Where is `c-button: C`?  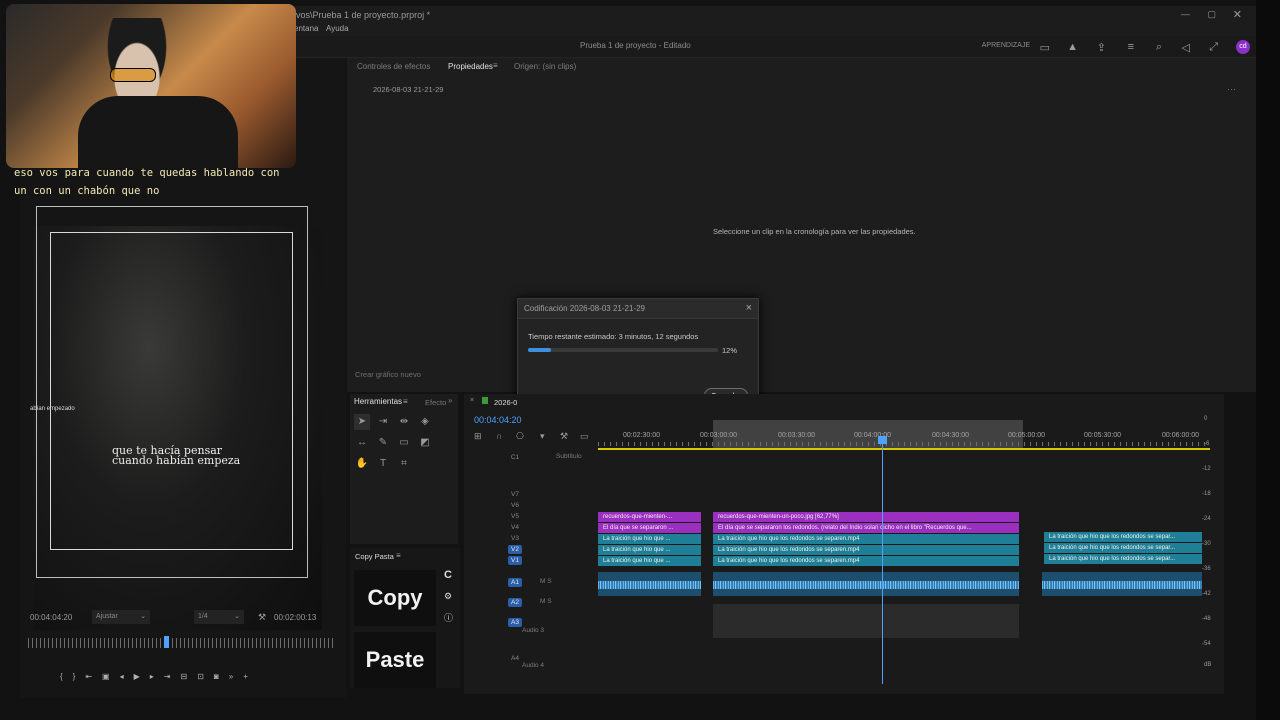
c-button: C is located at coordinates (448, 575).